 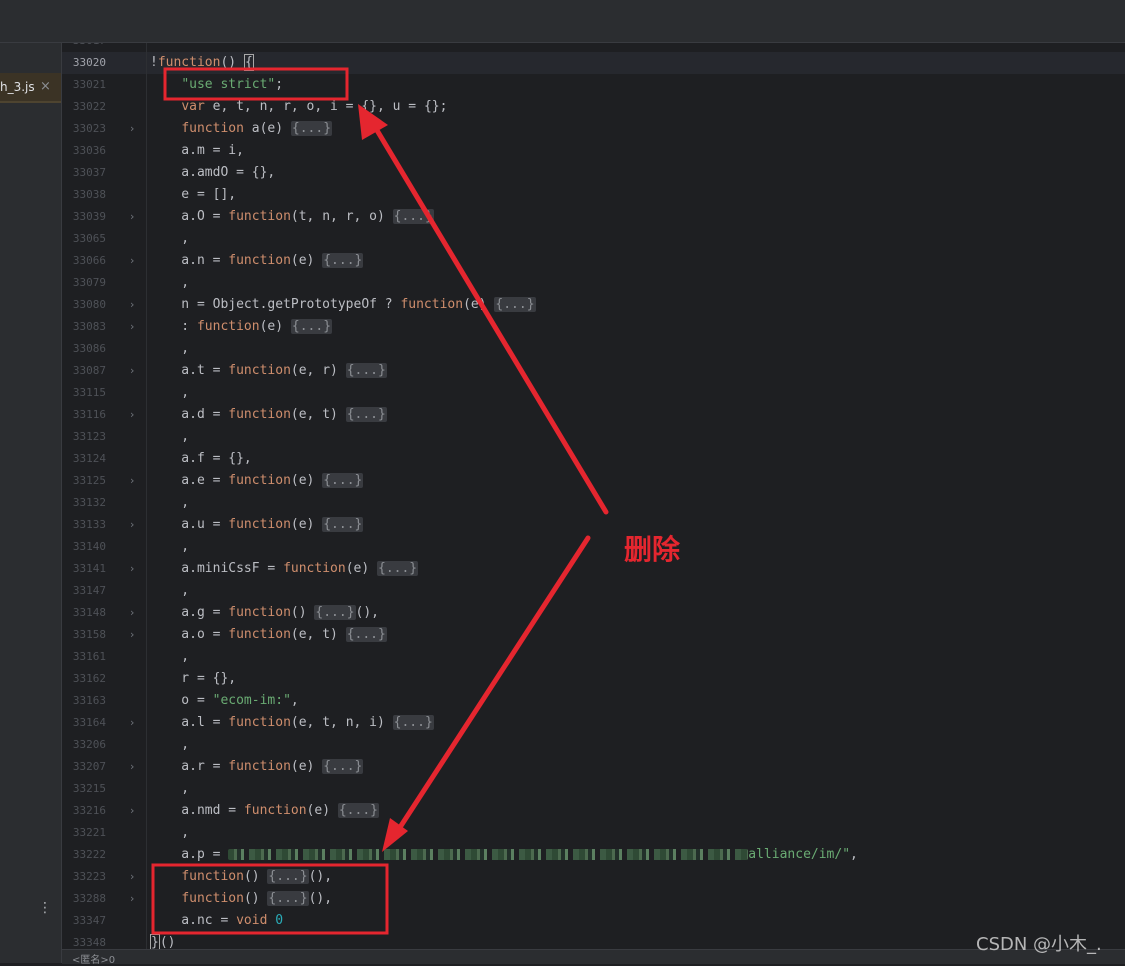 What do you see at coordinates (593, 723) in the screenshot?
I see `code-line: 33164 › a.l = function(e, t, n, i) {...}` at bounding box center [593, 723].